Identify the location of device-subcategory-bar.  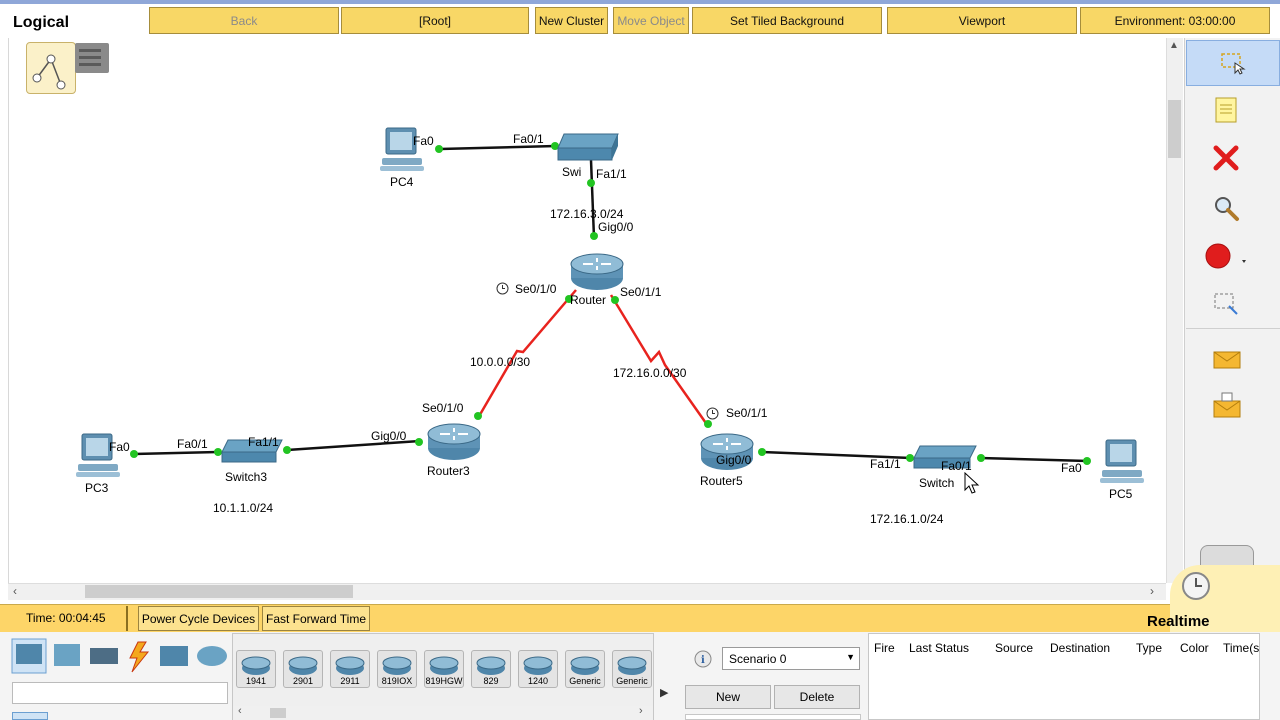
(30, 716).